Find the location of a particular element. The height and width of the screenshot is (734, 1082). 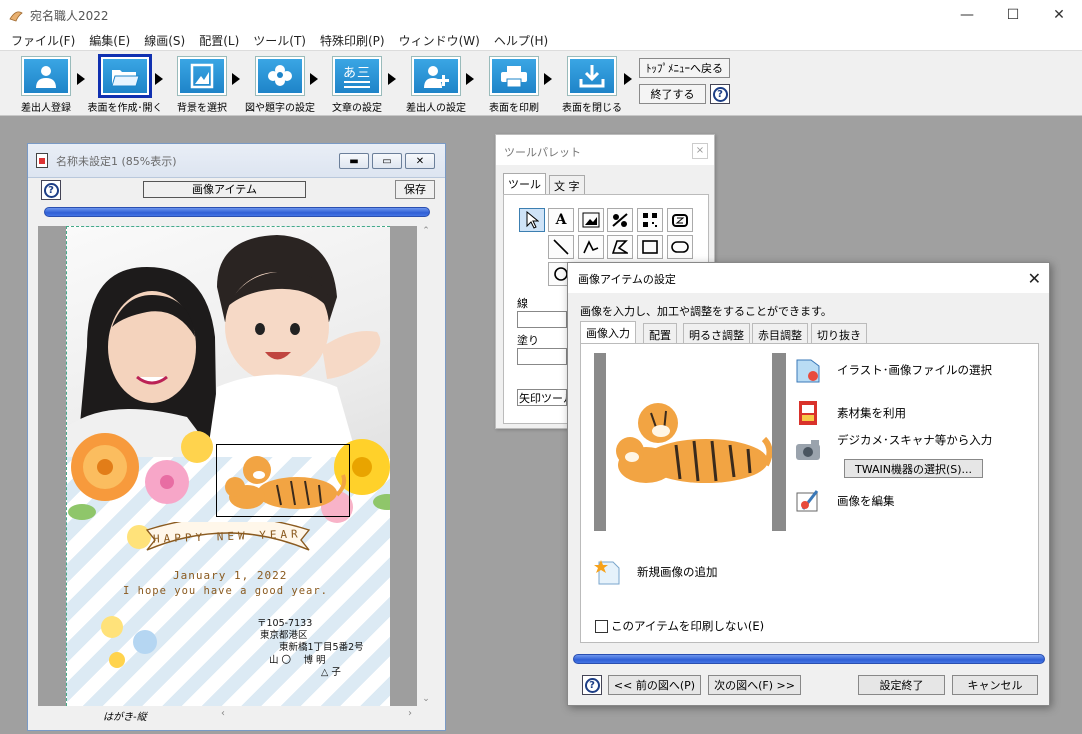

address-line-1: 東京都港区 is located at coordinates (284, 635).